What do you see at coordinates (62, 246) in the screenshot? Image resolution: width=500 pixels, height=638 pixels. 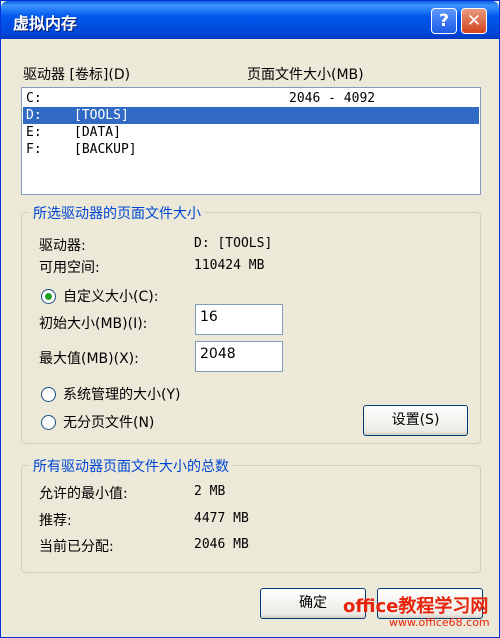 I see `drive-label: 驱动器:` at bounding box center [62, 246].